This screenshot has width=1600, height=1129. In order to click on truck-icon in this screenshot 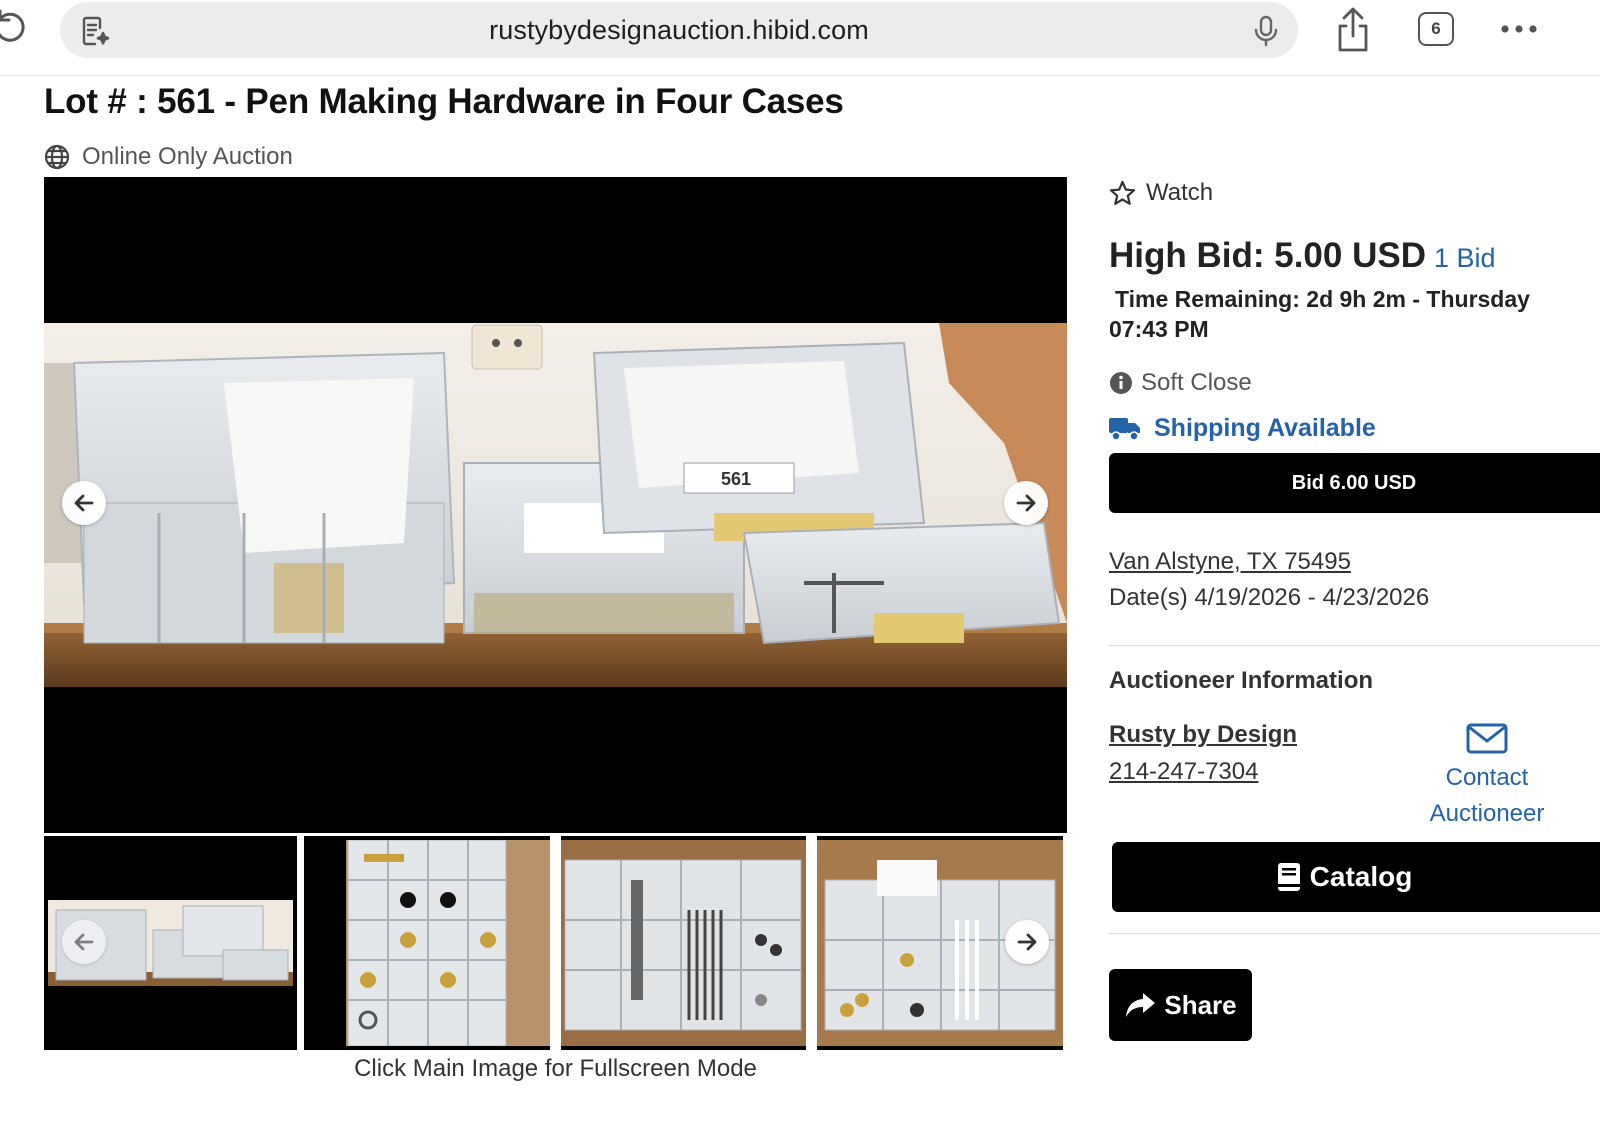, I will do `click(1124, 429)`.